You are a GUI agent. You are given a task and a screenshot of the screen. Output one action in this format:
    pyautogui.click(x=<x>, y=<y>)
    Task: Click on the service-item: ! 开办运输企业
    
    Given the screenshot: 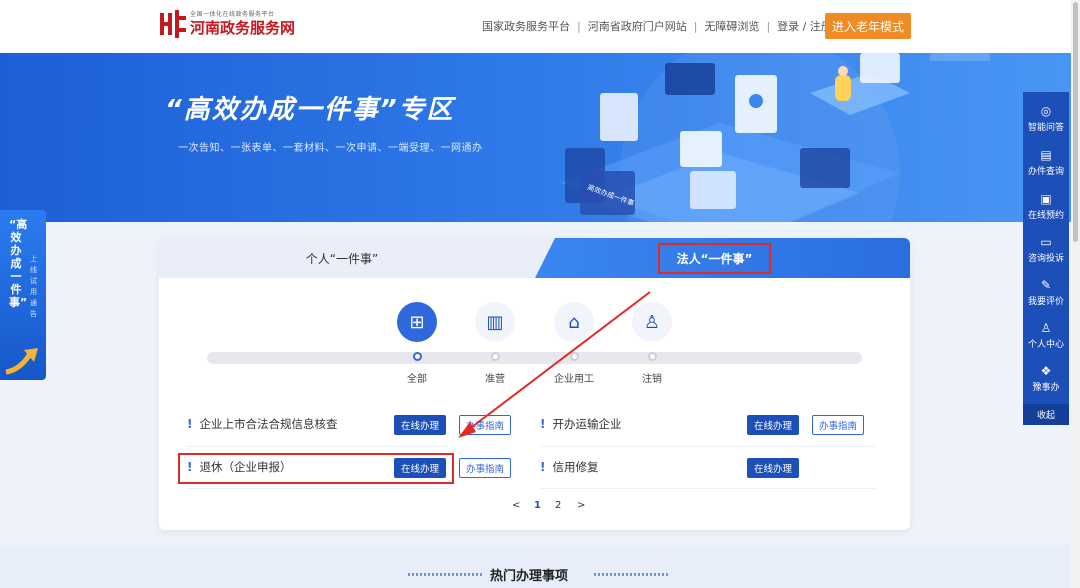 What is the action you would take?
    pyautogui.click(x=580, y=424)
    